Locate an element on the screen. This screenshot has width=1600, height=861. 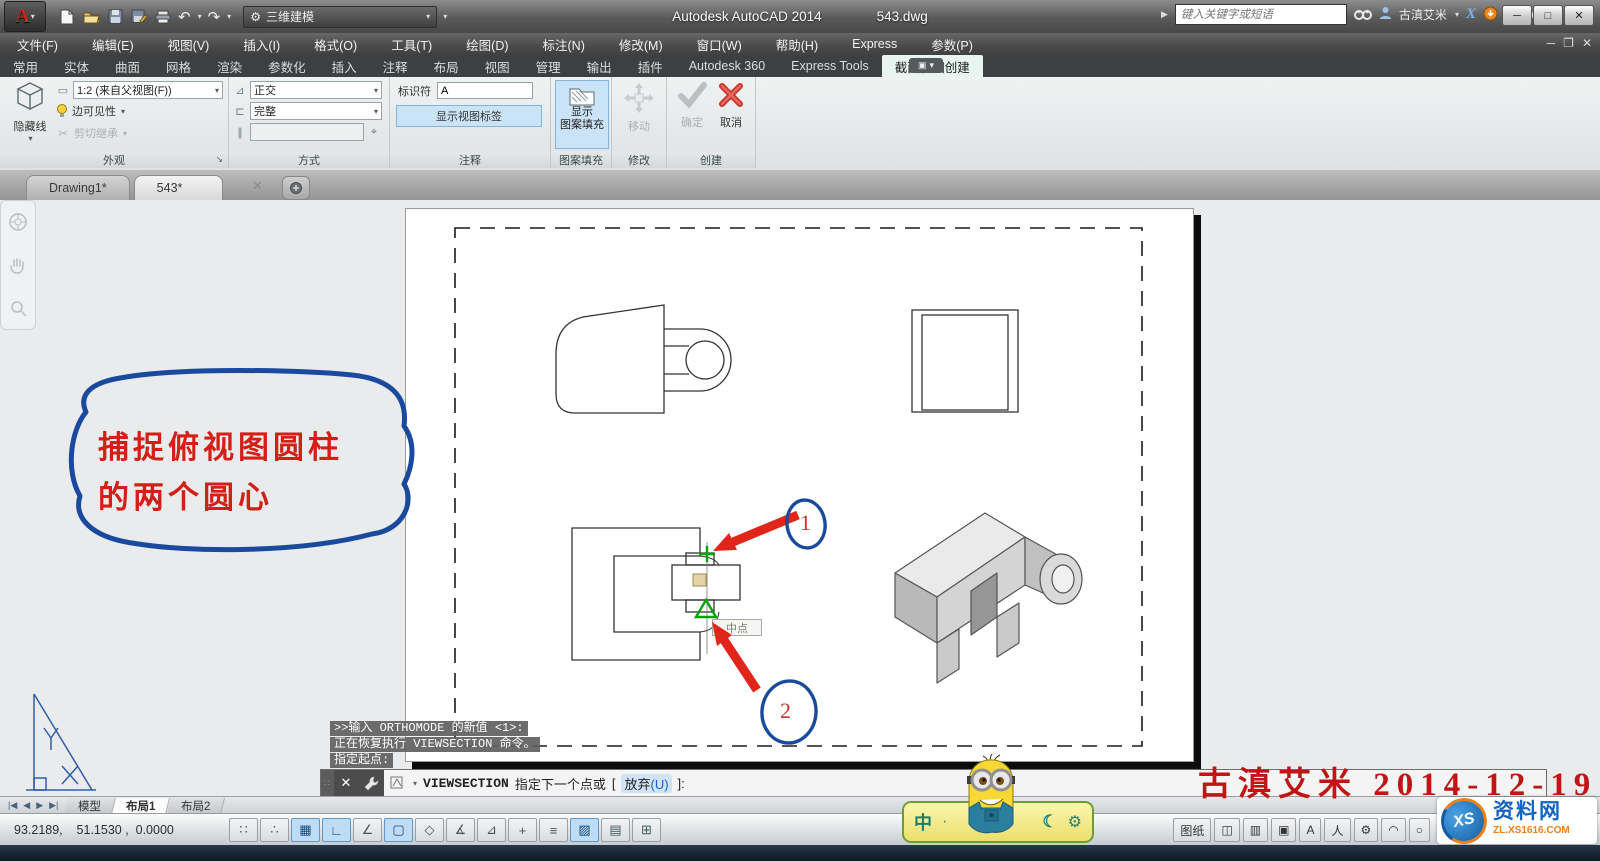
exchange-apps-icon: X is located at coordinates (1471, 14).